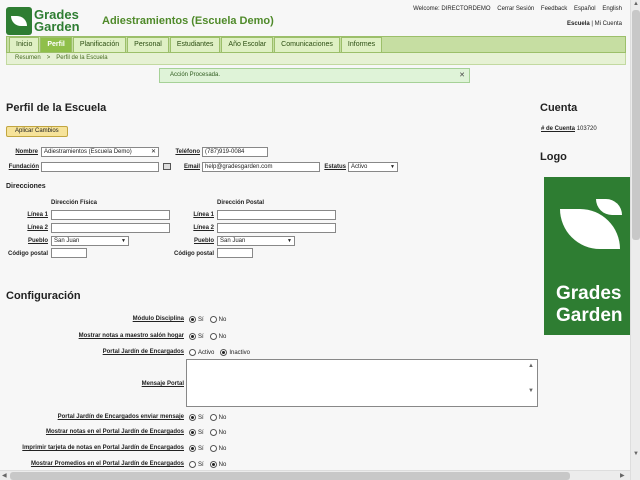 This screenshot has height=480, width=640. What do you see at coordinates (235, 152) in the screenshot?
I see `phone-input: (787)919-0084` at bounding box center [235, 152].